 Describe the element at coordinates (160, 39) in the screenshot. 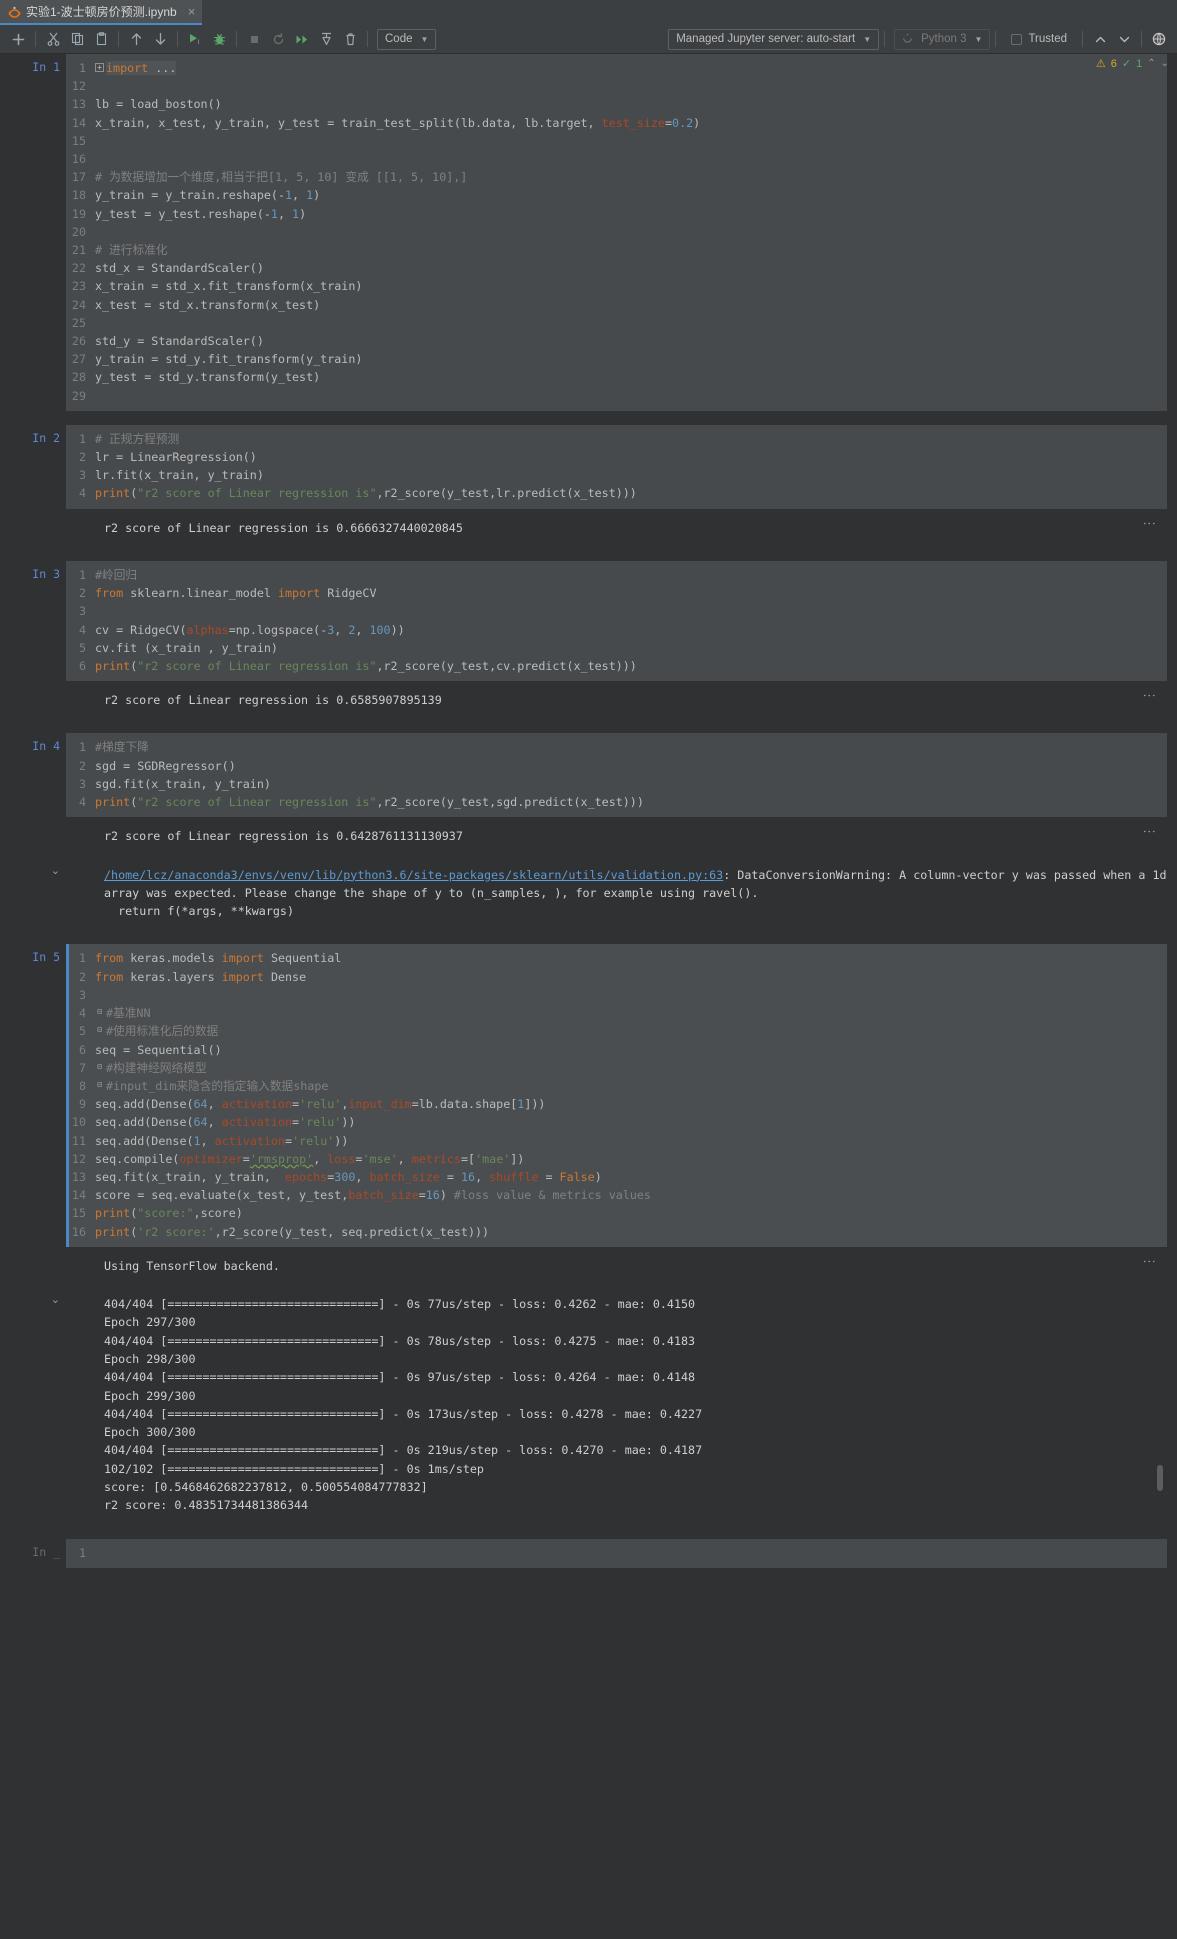

I see `move-cell-down-button` at that location.